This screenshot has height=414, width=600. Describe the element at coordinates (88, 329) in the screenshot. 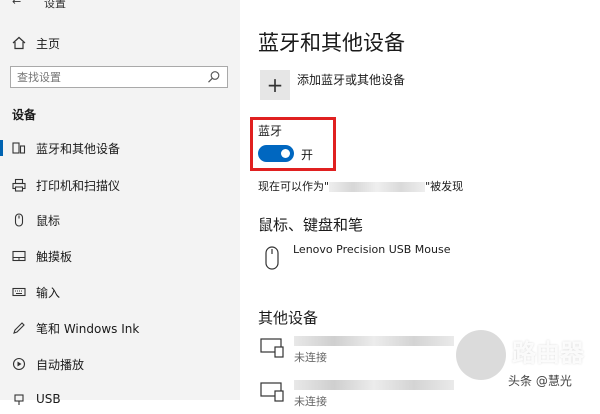

I see `sidebar-item-label: 笔和 Windows Ink` at that location.